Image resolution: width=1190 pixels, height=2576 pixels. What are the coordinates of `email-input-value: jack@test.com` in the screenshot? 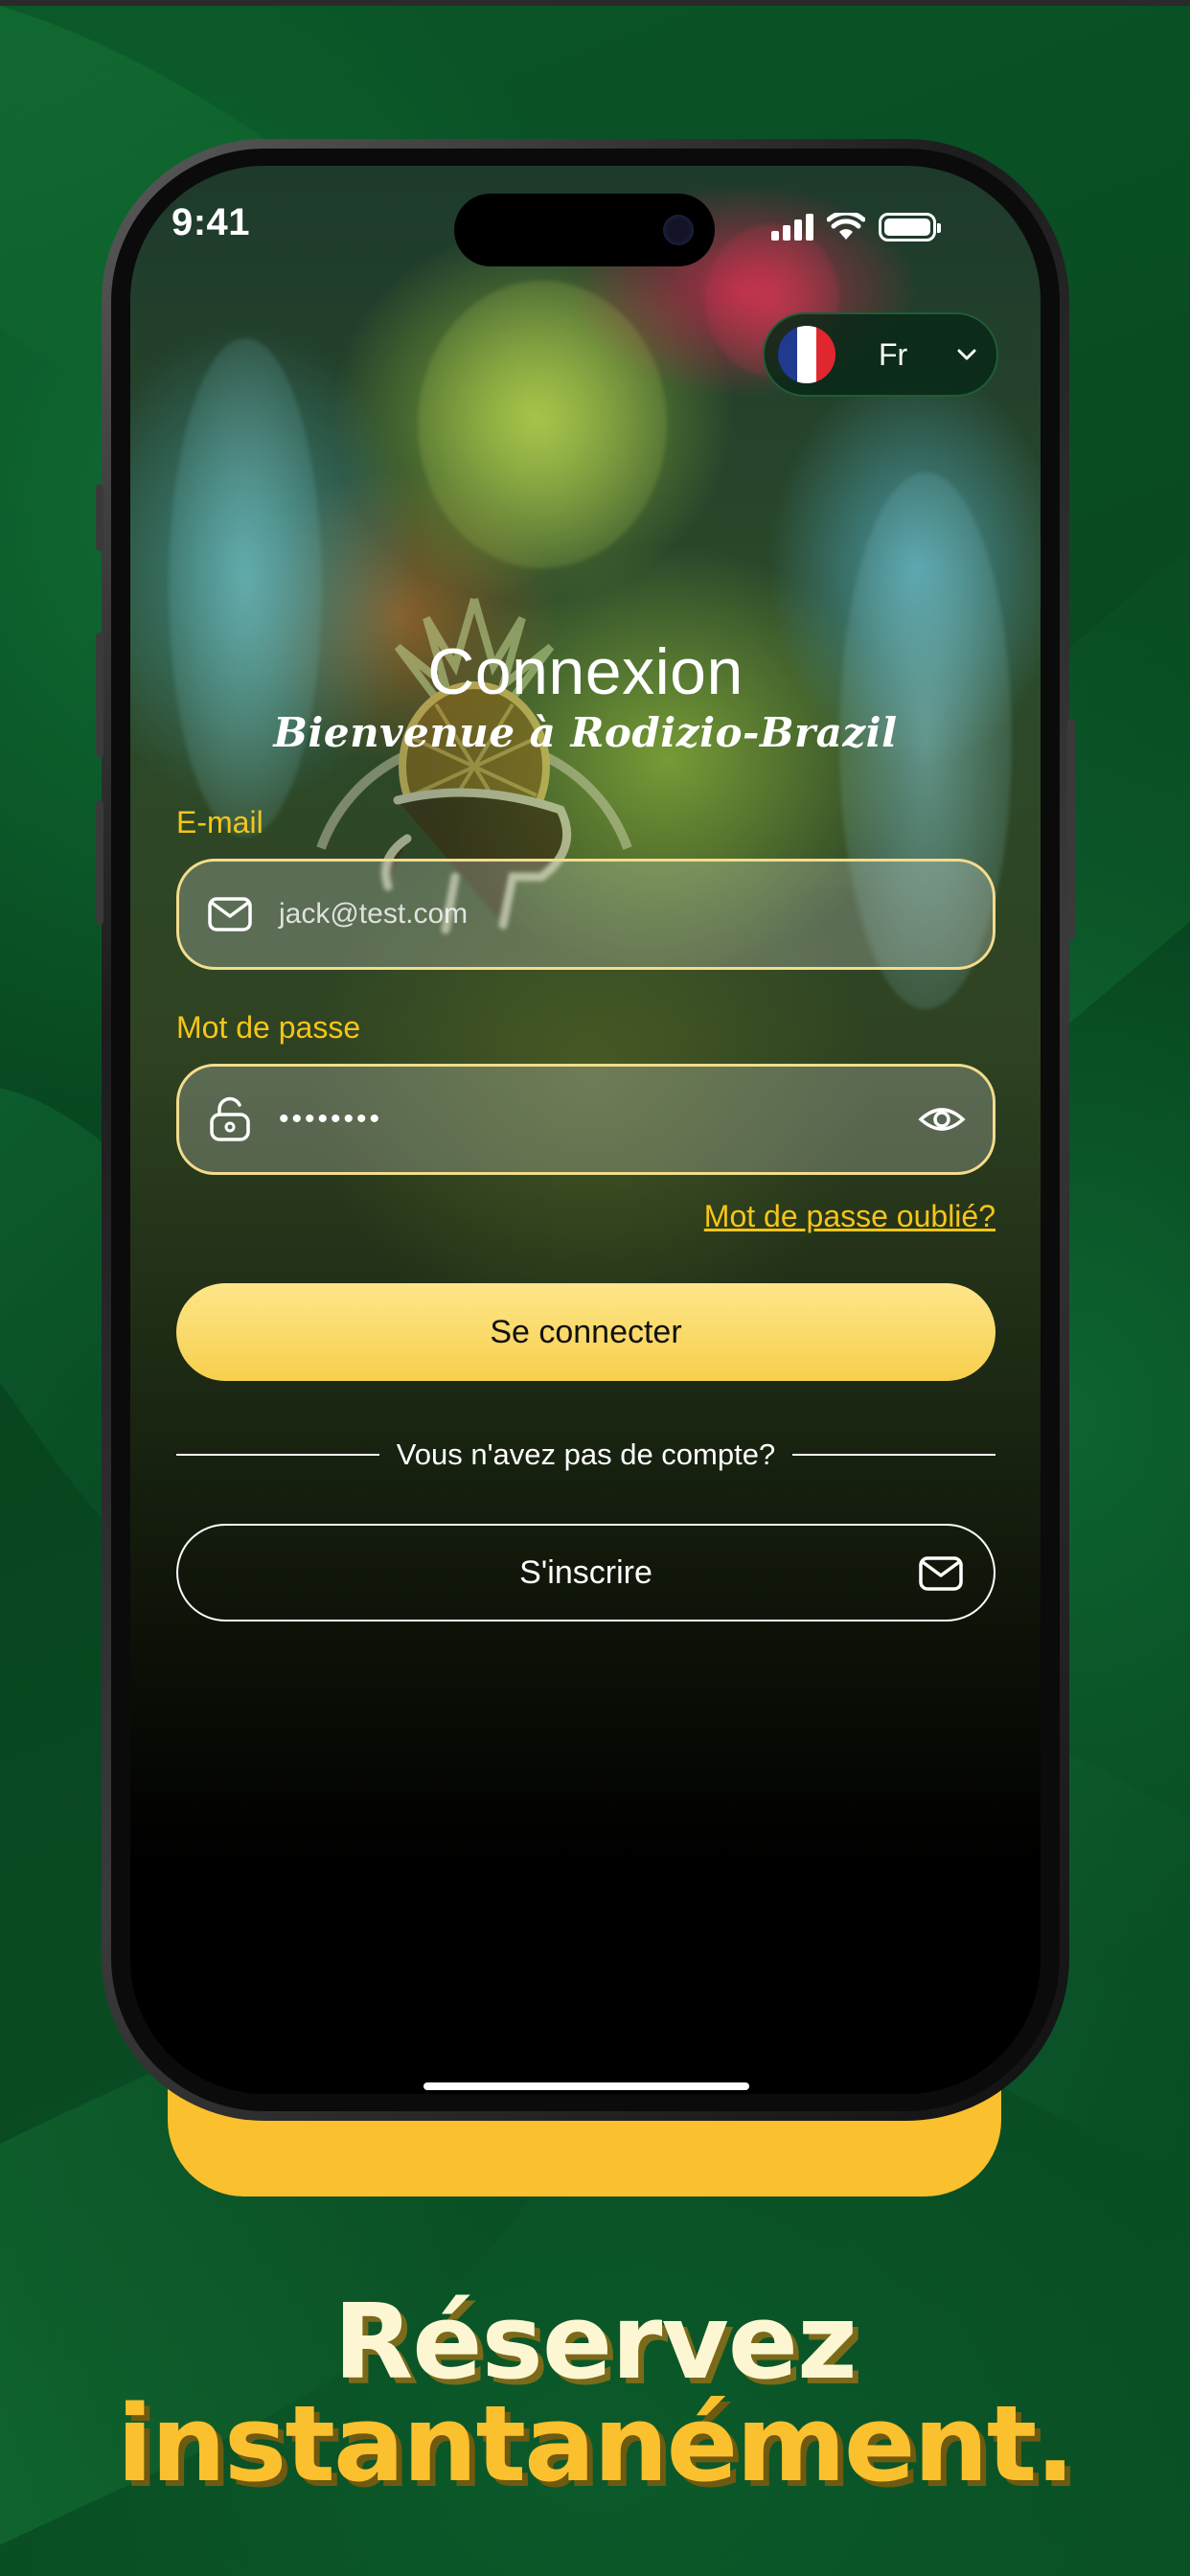 It's located at (622, 914).